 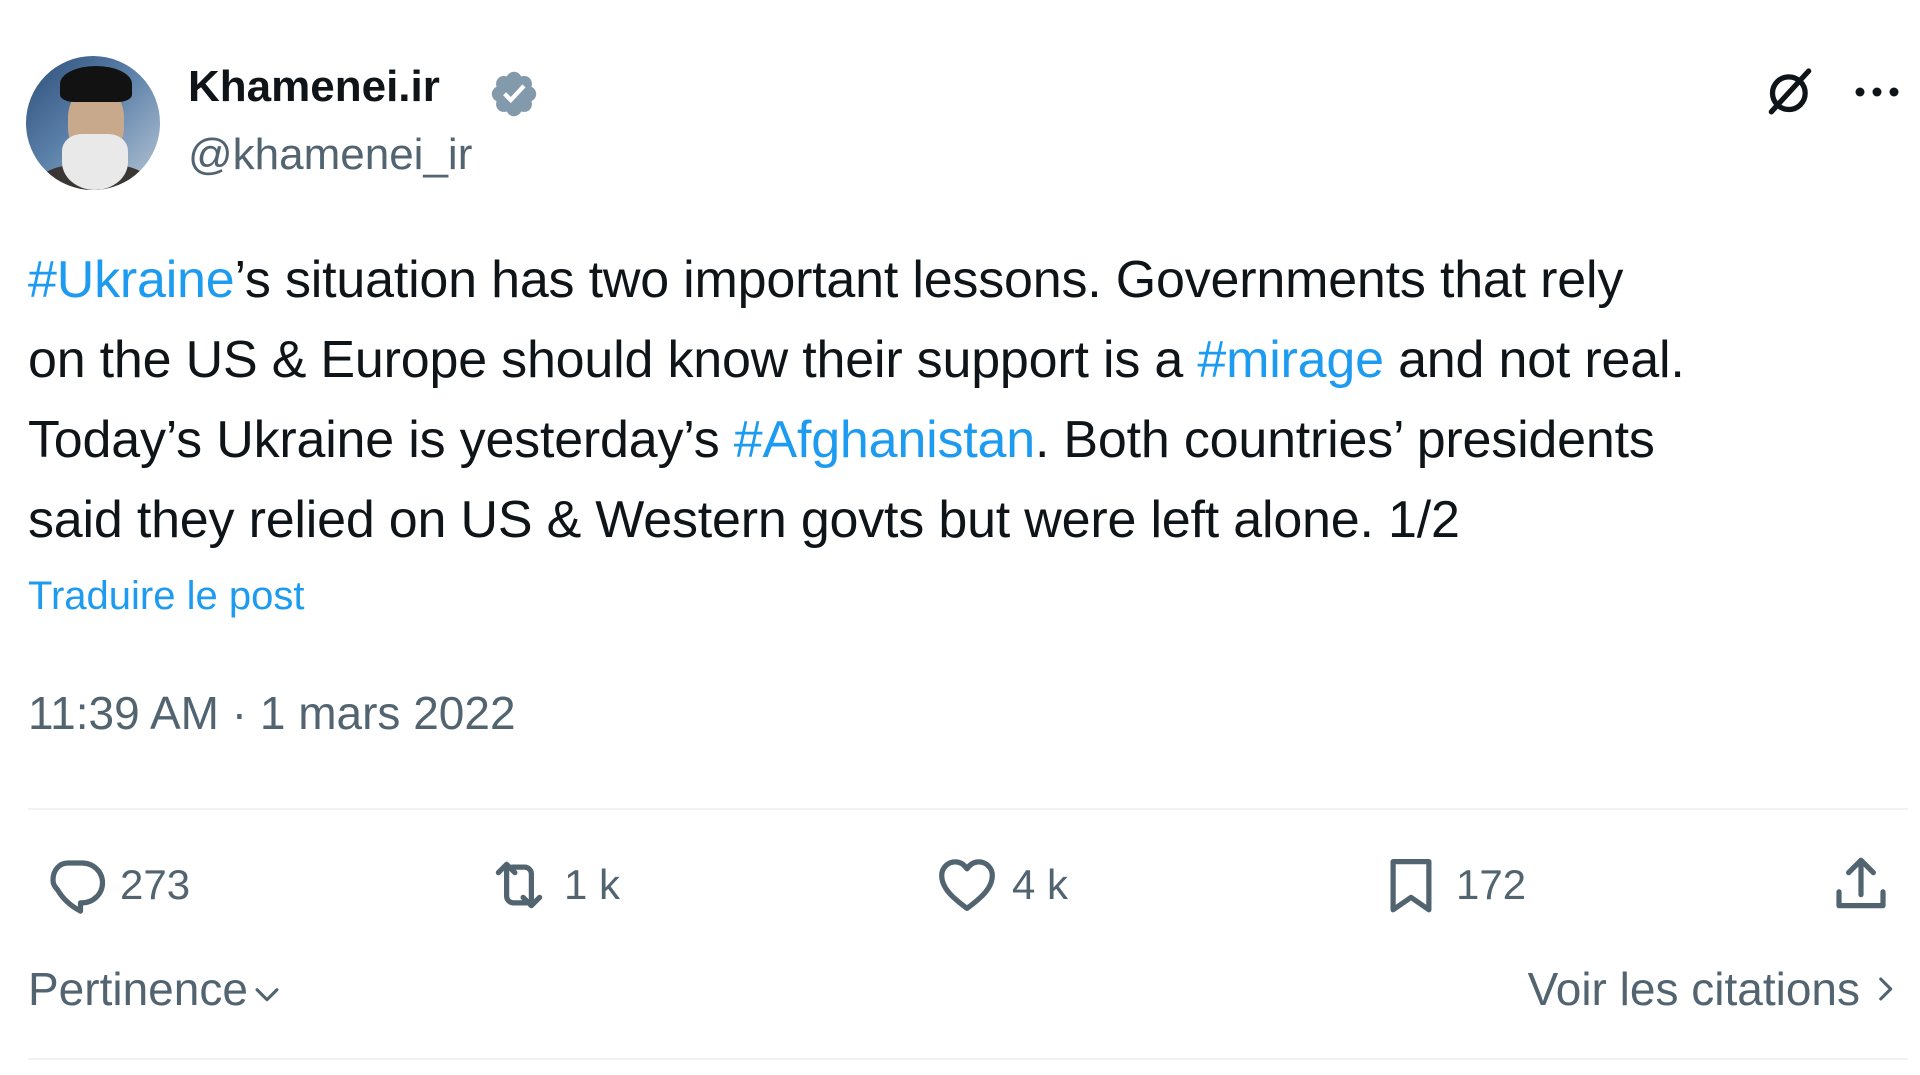 I want to click on verified-badge-icon, so click(x=514, y=94).